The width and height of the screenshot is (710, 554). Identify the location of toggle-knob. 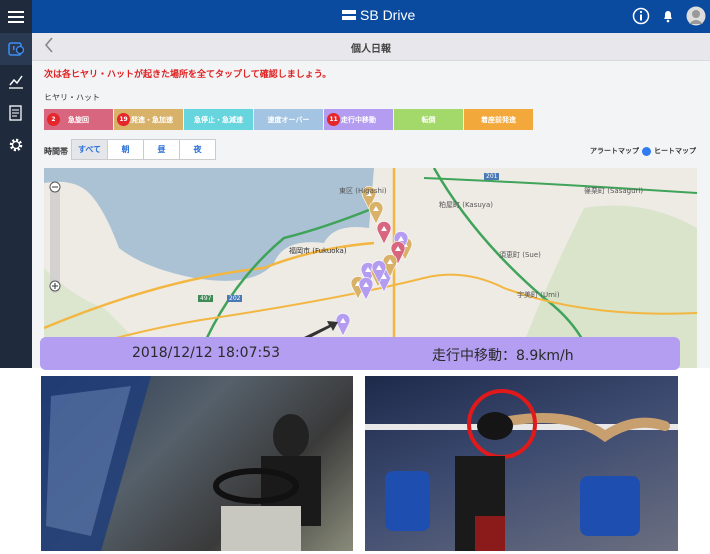
(646, 151).